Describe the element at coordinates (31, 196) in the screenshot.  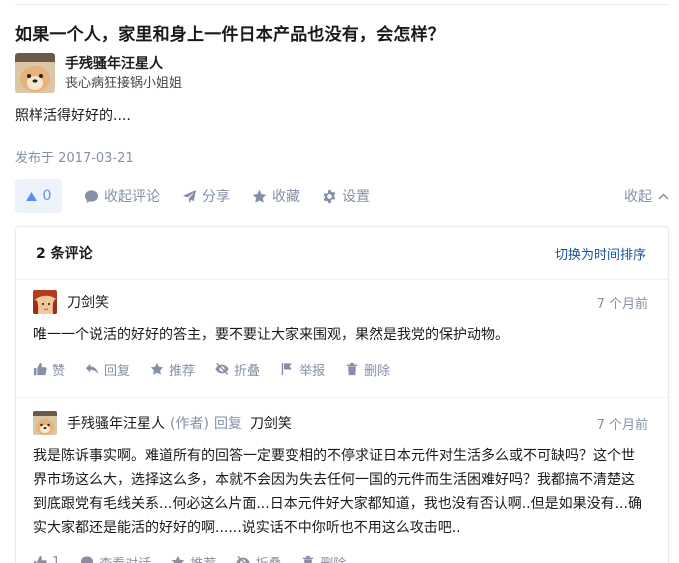
I see `triangle-up-icon` at that location.